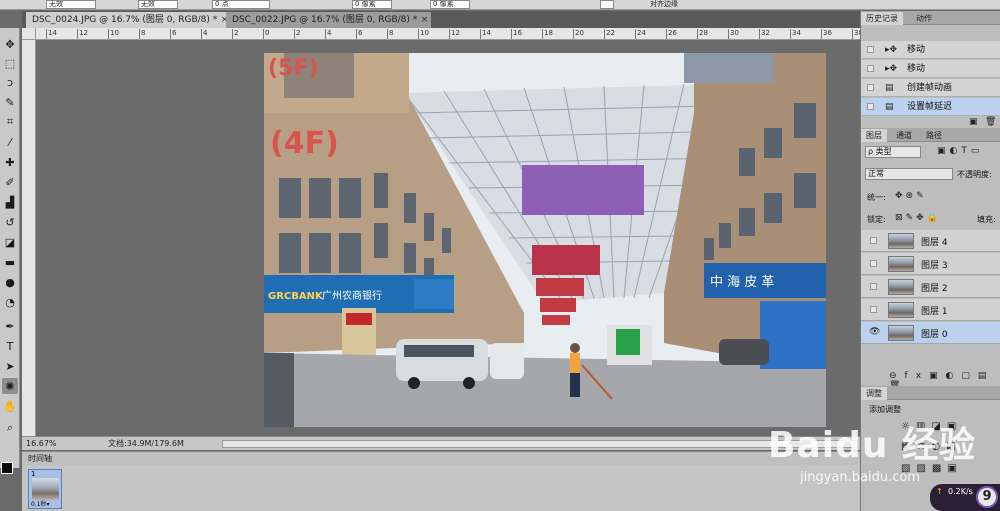 This screenshot has height=511, width=1000. What do you see at coordinates (10, 428) in the screenshot?
I see `zoom-icon: ⌕` at bounding box center [10, 428].